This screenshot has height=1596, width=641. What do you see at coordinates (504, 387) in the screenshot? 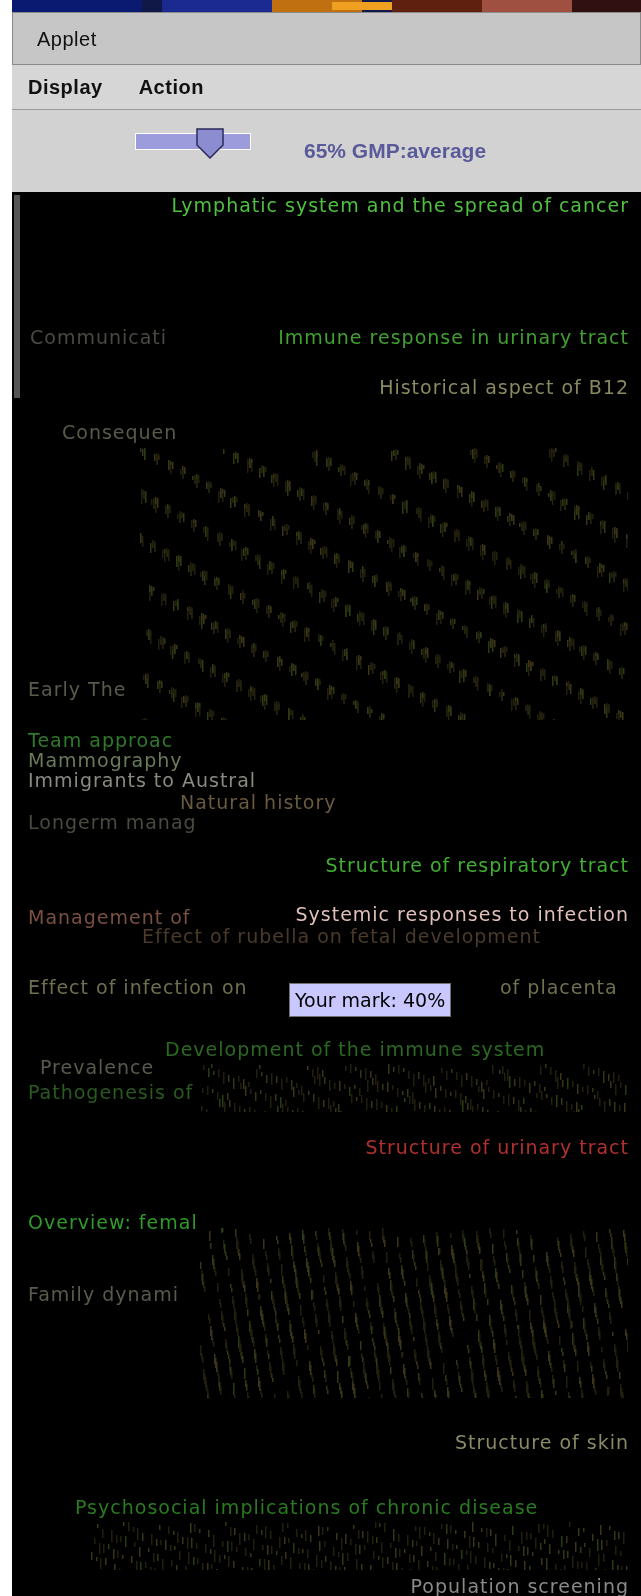
I see `topic-label: Historical aspect of B12` at bounding box center [504, 387].